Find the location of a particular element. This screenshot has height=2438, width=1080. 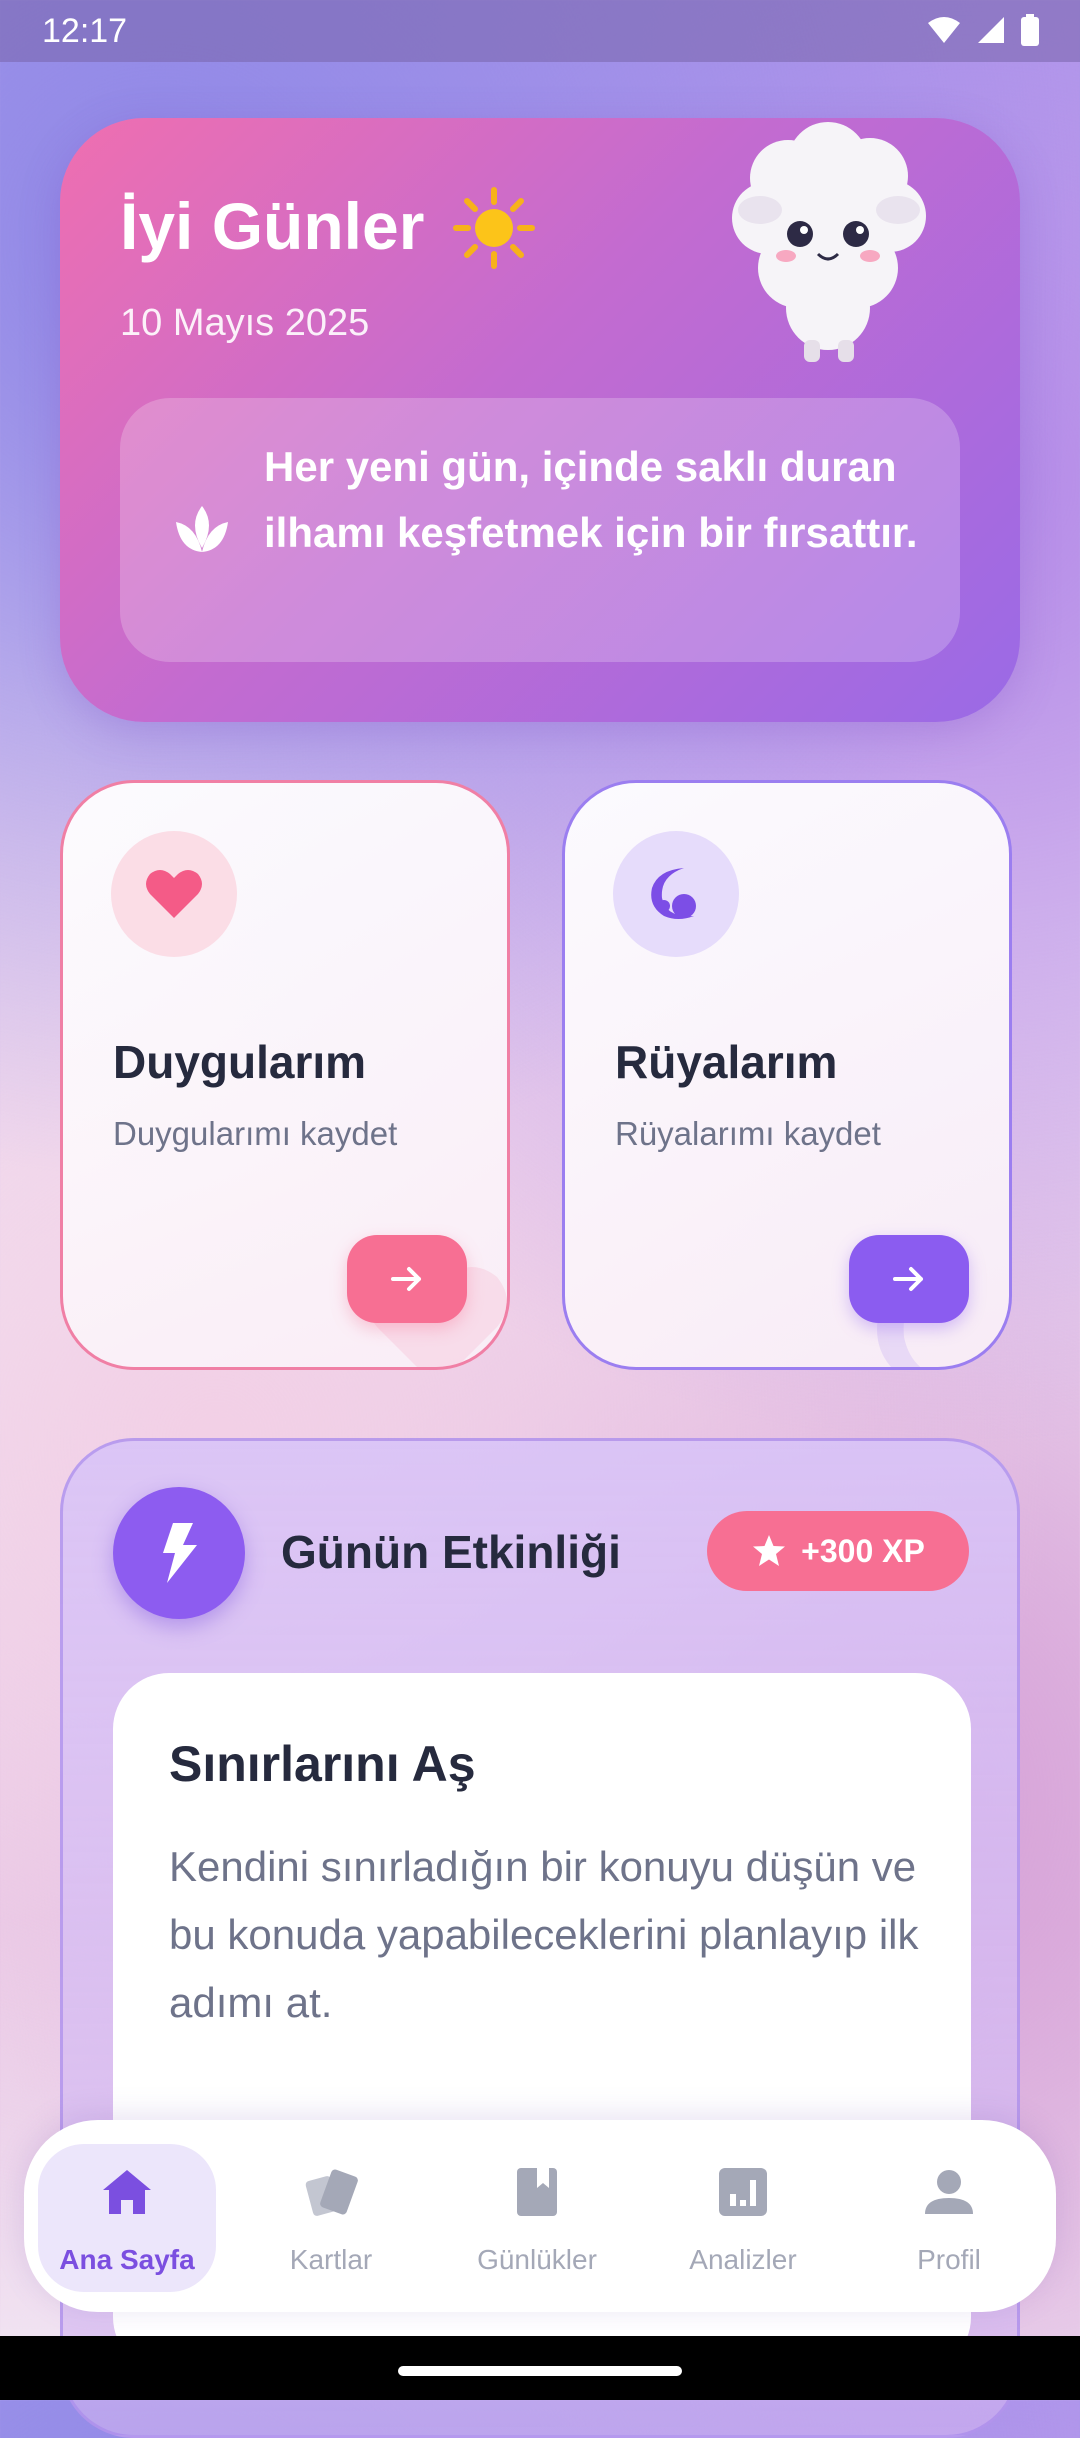

greeting-title: İyi Günler is located at coordinates (272, 226).